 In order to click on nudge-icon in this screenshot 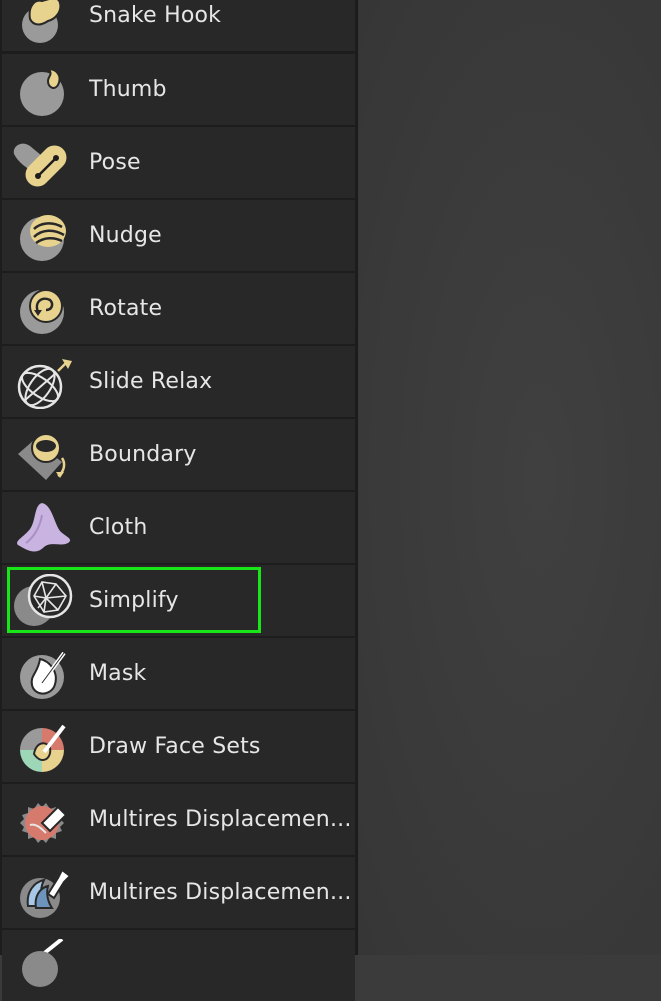, I will do `click(43, 238)`.